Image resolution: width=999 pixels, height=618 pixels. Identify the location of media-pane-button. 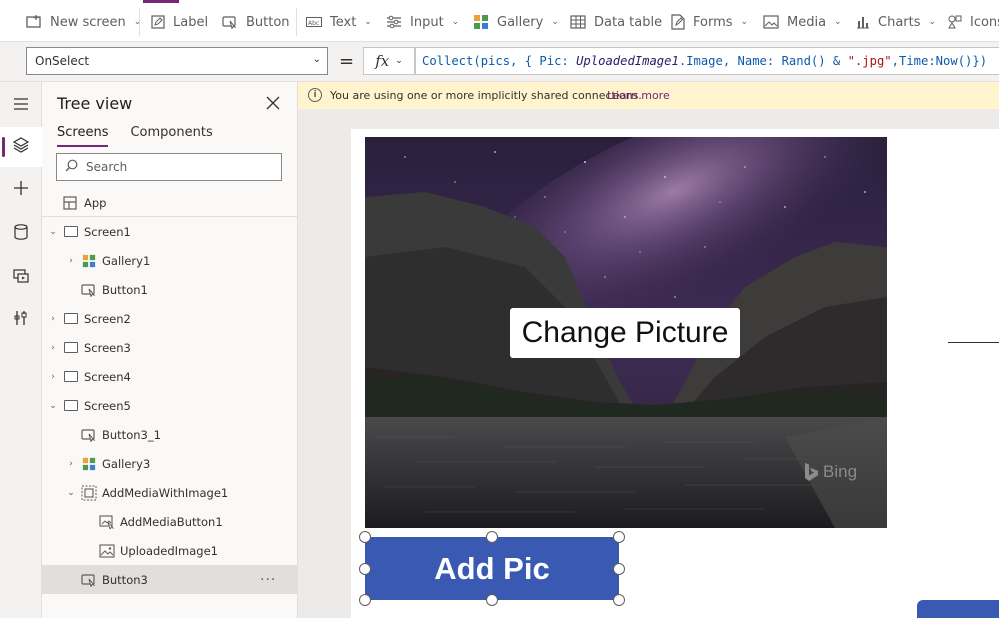
(21, 277).